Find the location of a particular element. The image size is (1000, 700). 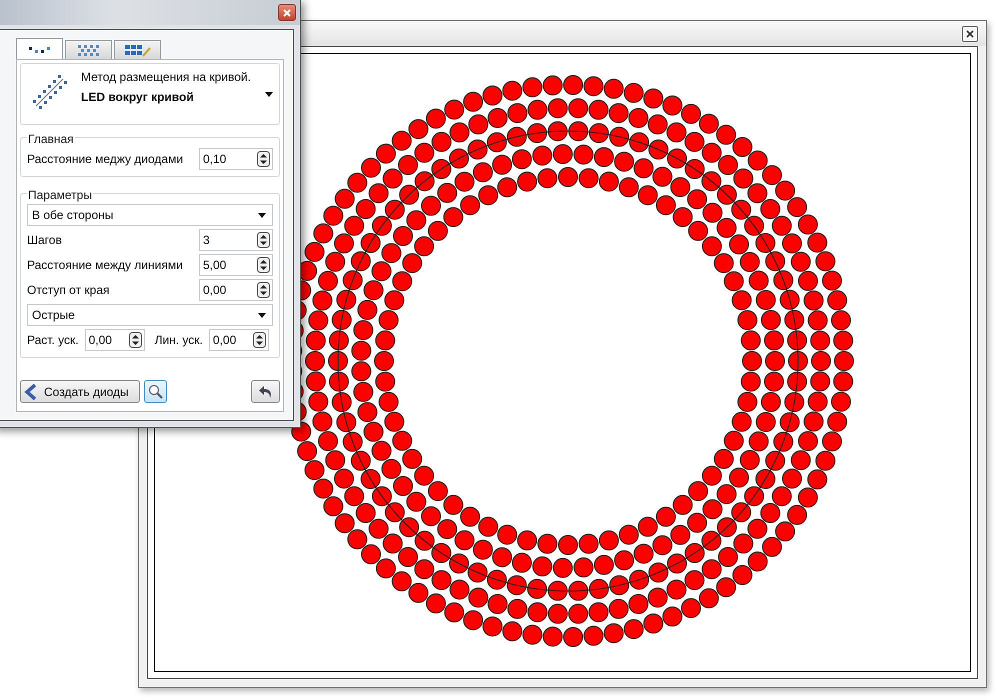

field-label: Шагов is located at coordinates (44, 240).